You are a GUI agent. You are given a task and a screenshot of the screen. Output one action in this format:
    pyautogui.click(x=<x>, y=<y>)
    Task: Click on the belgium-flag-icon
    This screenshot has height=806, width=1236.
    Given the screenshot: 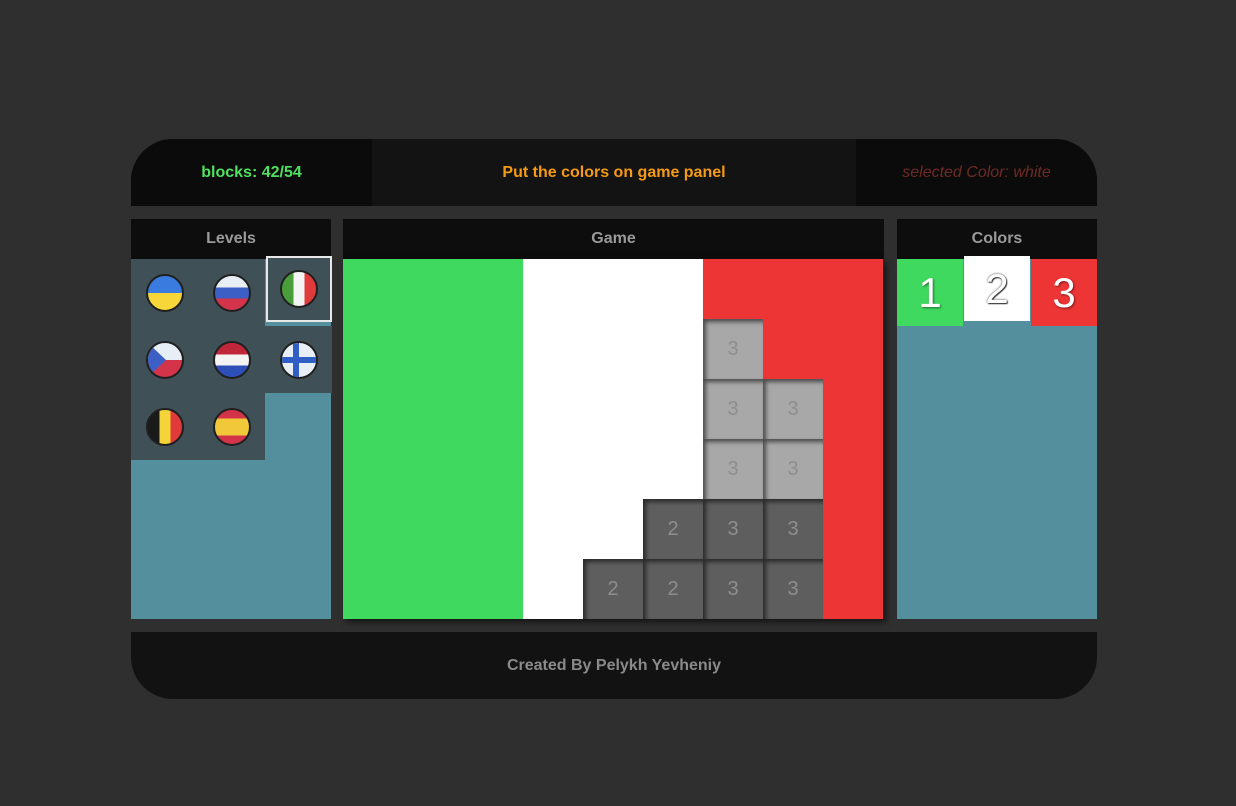 What is the action you would take?
    pyautogui.click(x=164, y=426)
    